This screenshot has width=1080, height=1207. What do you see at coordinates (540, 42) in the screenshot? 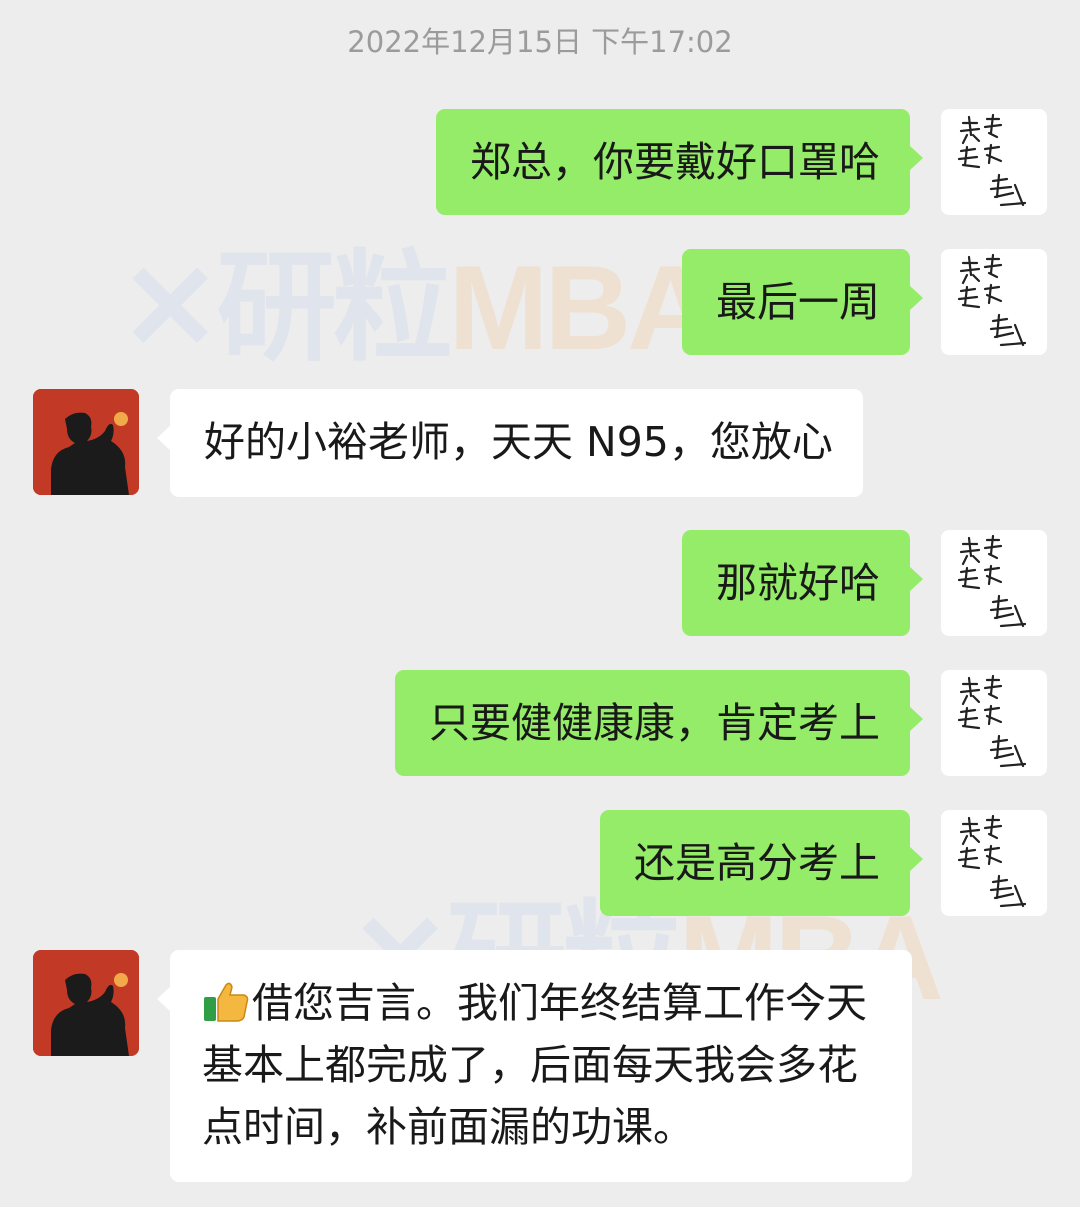
I see `message-timestamp: 2022年12月15日 下午17:02` at bounding box center [540, 42].